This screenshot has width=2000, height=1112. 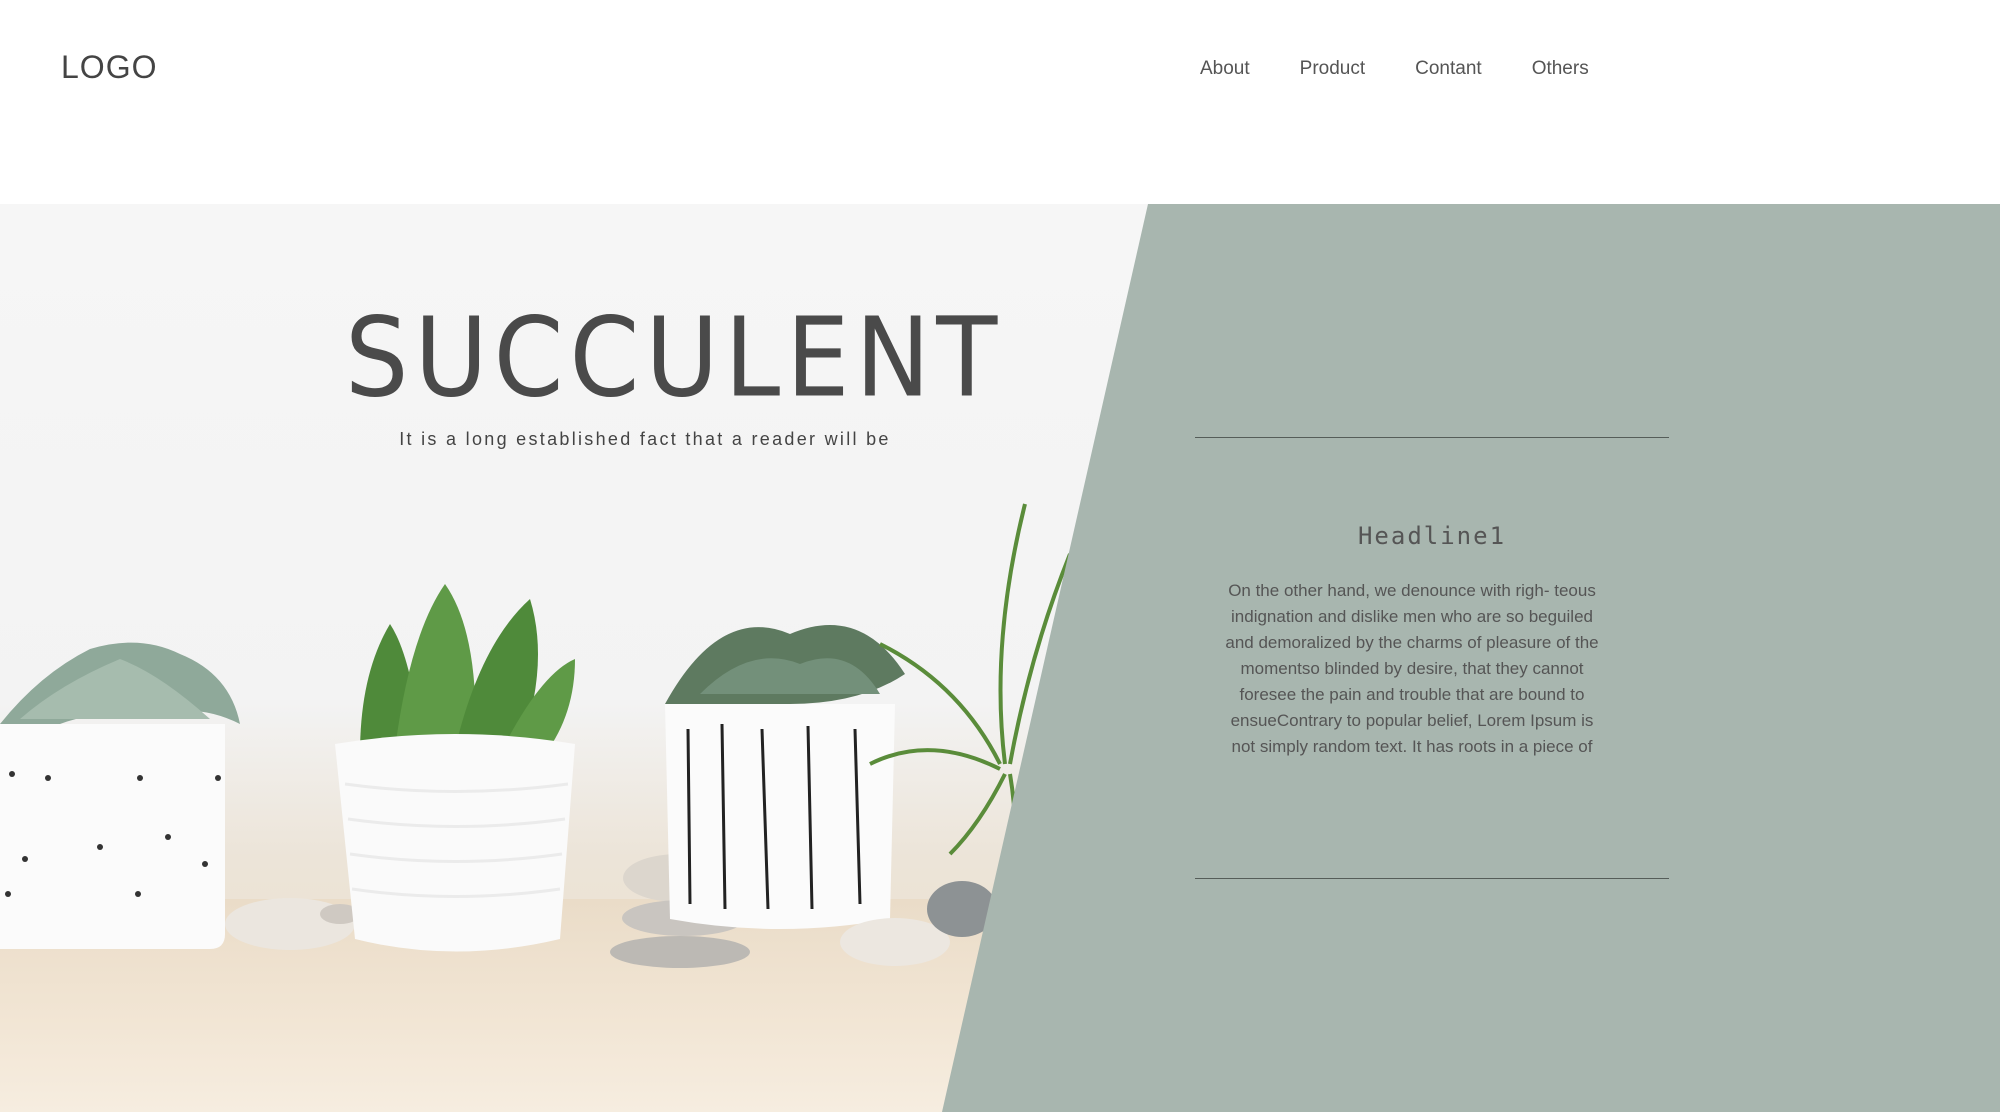 What do you see at coordinates (109, 67) in the screenshot?
I see `logo: LOGO` at bounding box center [109, 67].